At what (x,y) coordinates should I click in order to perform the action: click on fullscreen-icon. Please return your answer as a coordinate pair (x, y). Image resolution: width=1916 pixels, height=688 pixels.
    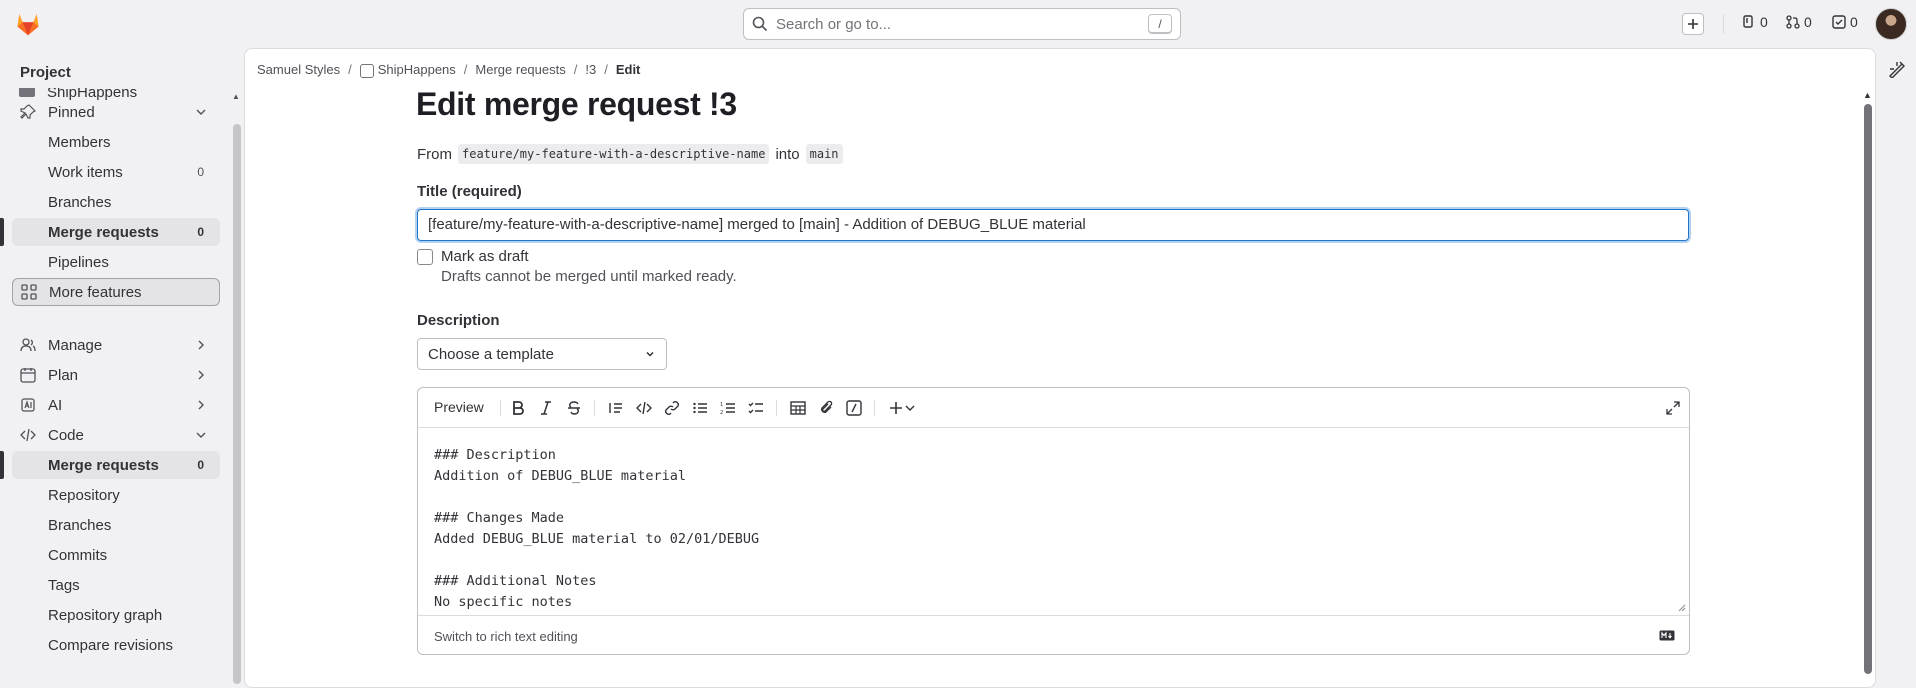
    Looking at the image, I should click on (1673, 408).